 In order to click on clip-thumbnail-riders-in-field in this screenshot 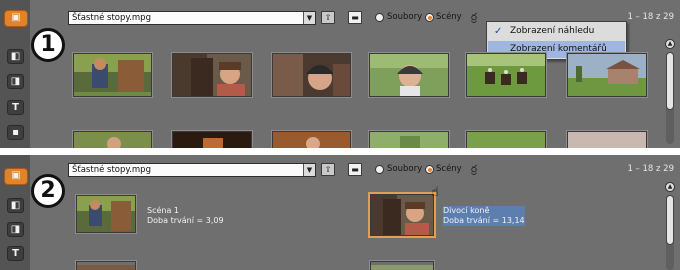, I will do `click(506, 75)`.